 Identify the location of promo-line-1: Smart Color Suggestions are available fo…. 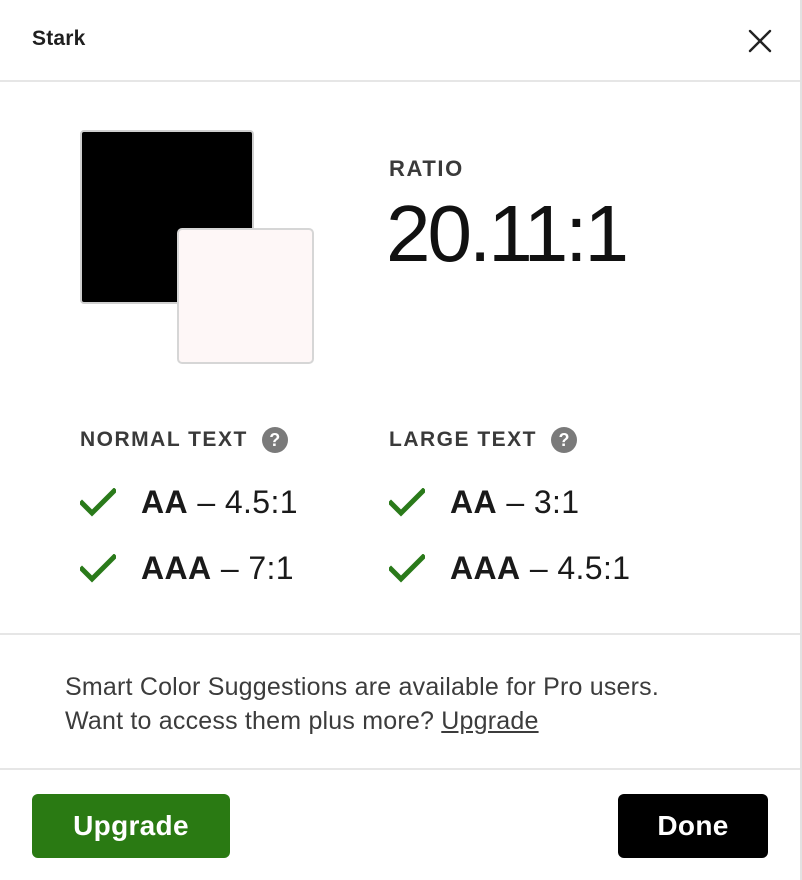
(362, 687).